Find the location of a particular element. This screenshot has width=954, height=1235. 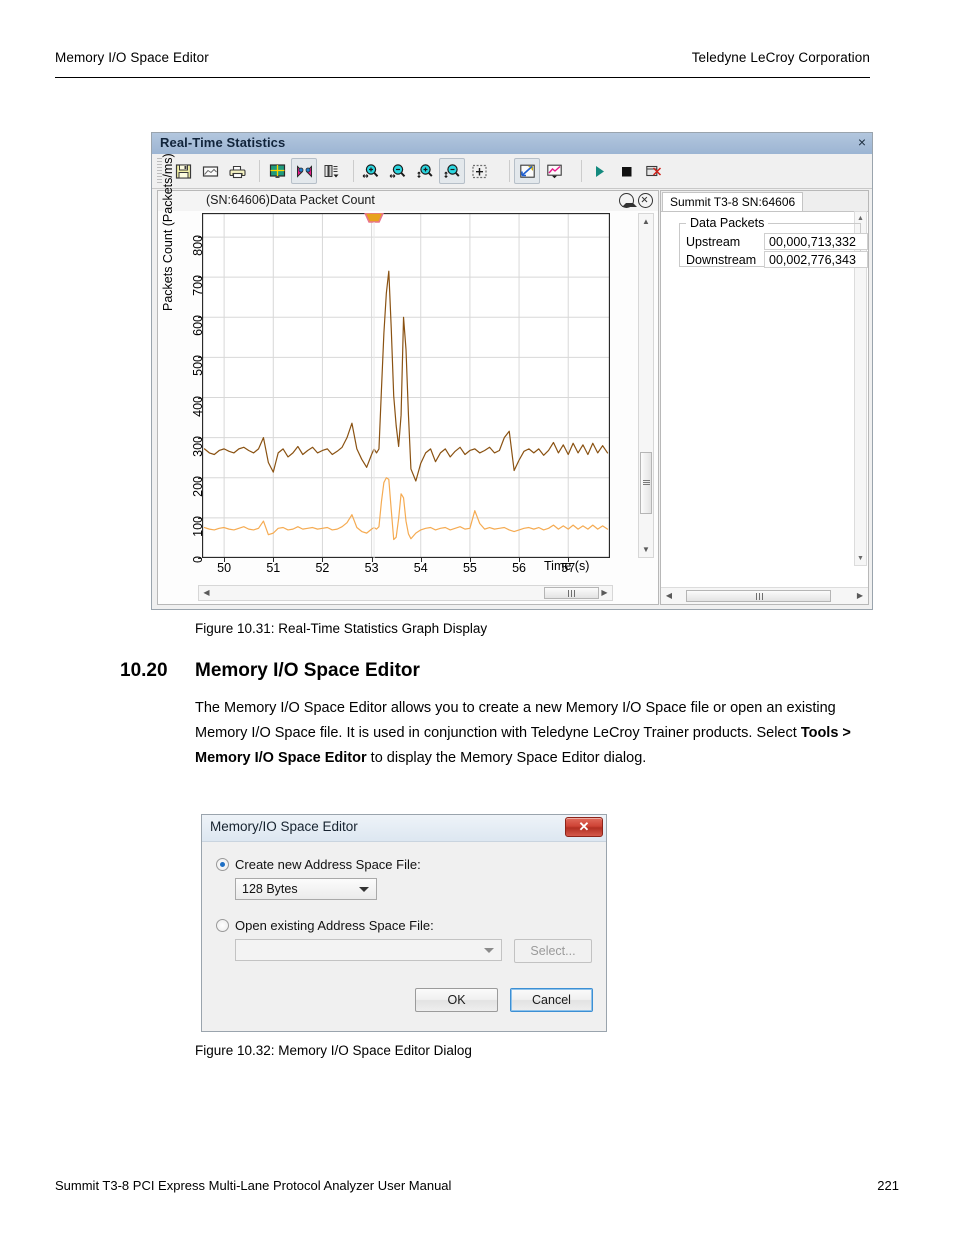

scroll-right-arrow: ▶ is located at coordinates (604, 593).